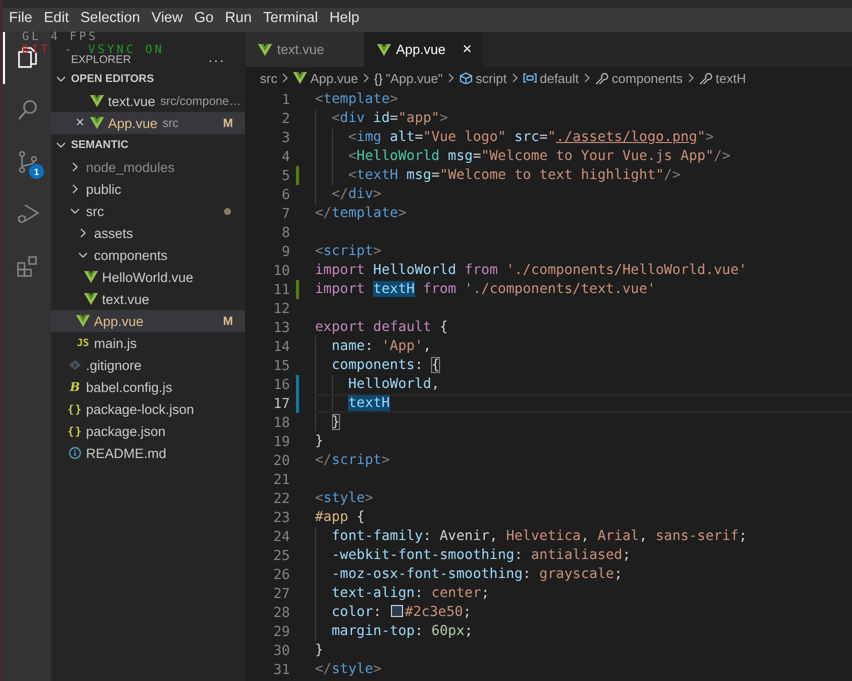  What do you see at coordinates (638, 78) in the screenshot?
I see `breadcrumb-item: components` at bounding box center [638, 78].